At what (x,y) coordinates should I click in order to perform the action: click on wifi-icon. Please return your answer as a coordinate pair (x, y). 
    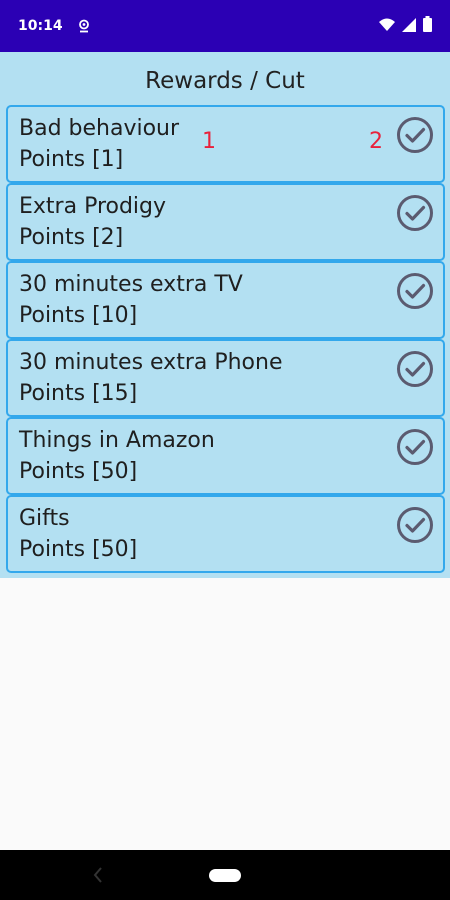
    Looking at the image, I should click on (387, 26).